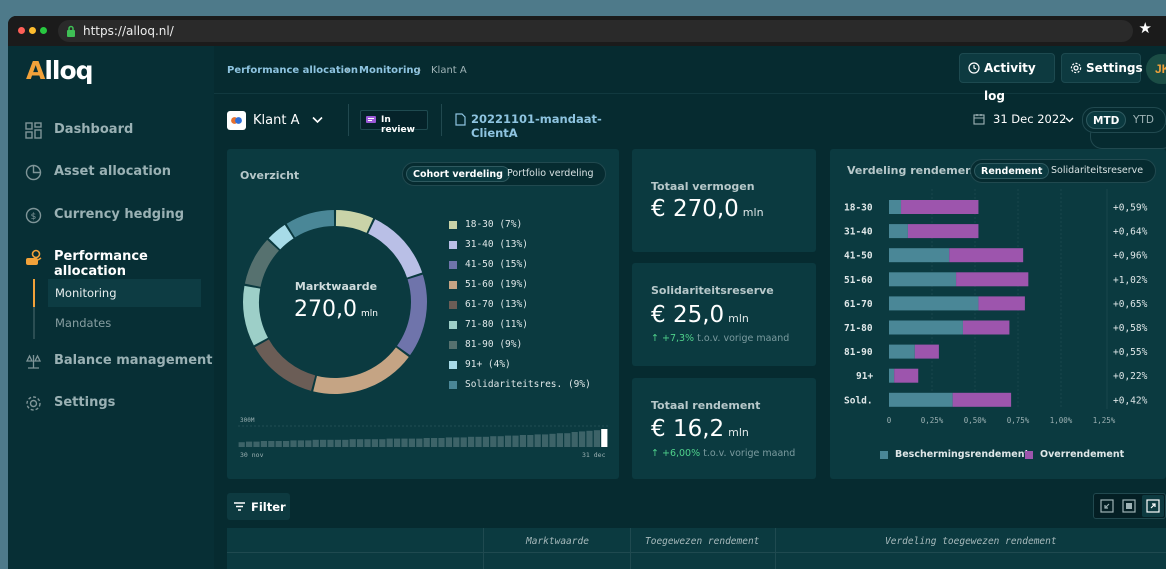 This screenshot has width=1166, height=569. I want to click on avatar: JK, so click(1156, 69).